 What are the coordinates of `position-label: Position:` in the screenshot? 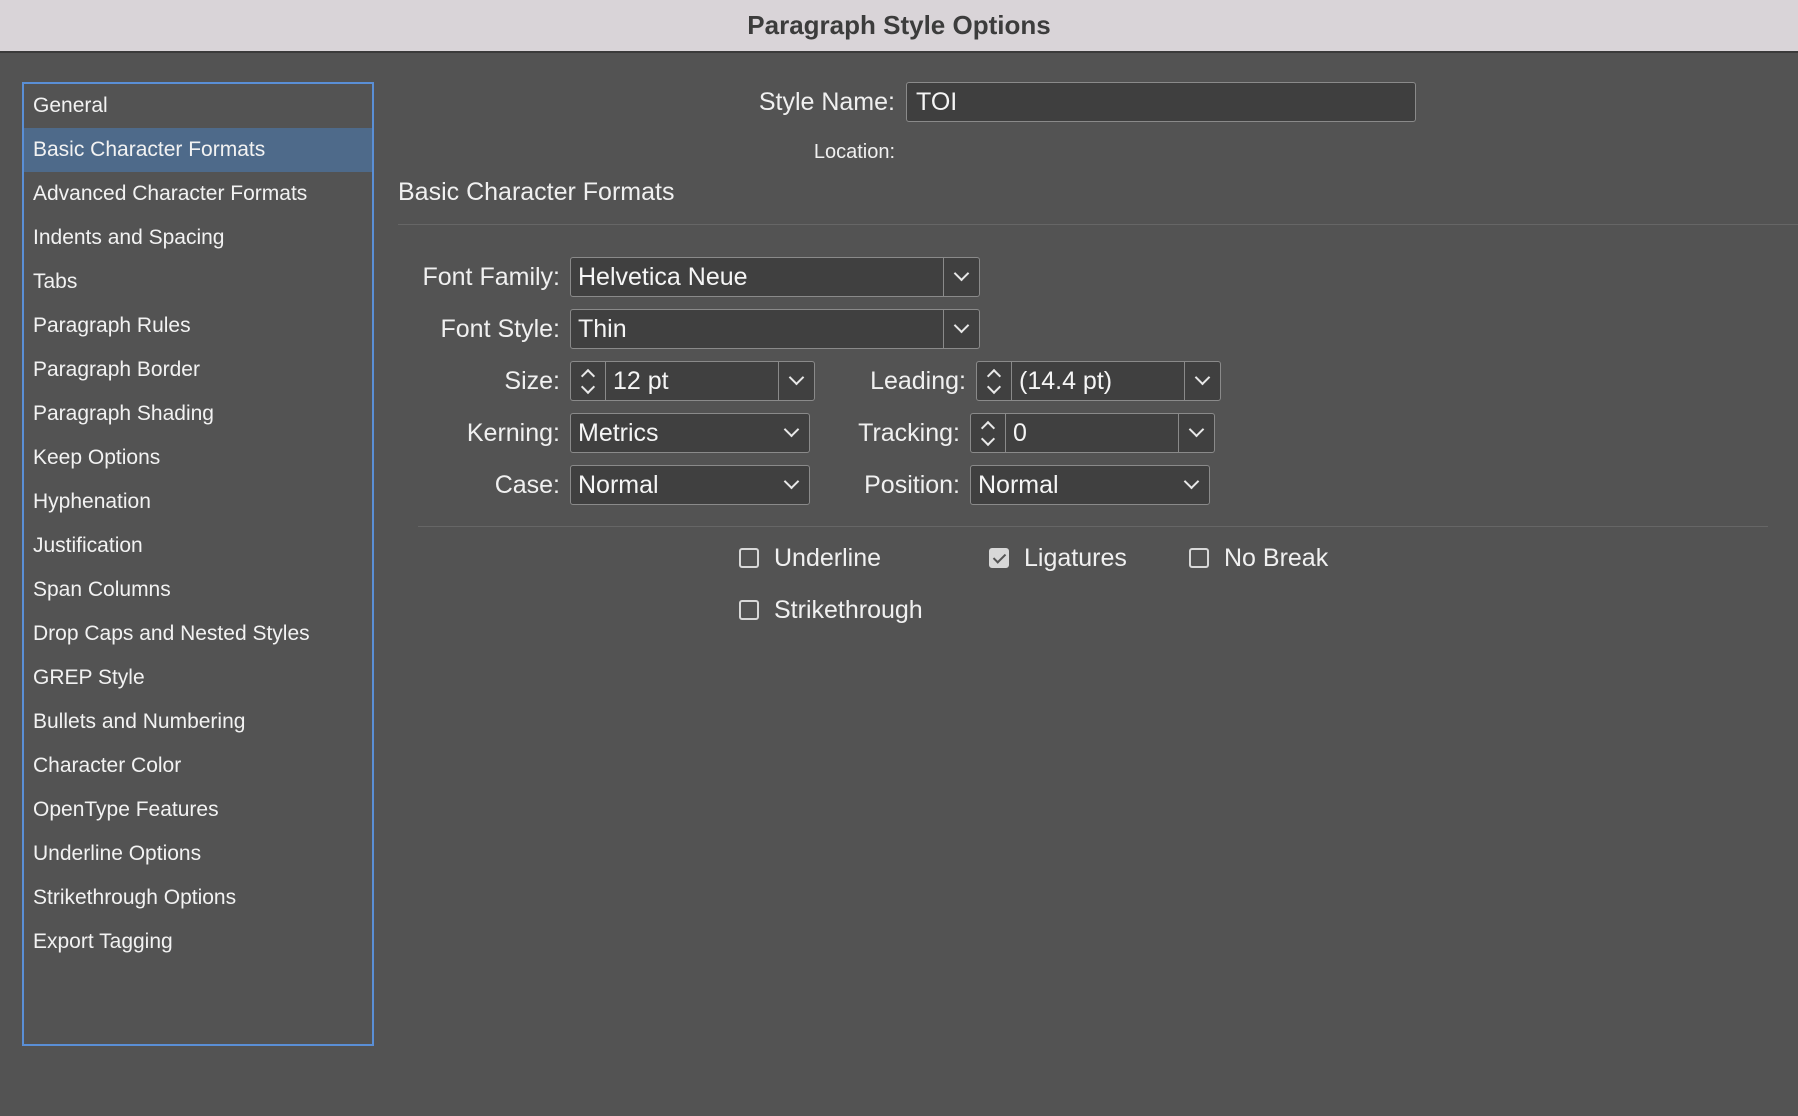 It's located at (912, 485).